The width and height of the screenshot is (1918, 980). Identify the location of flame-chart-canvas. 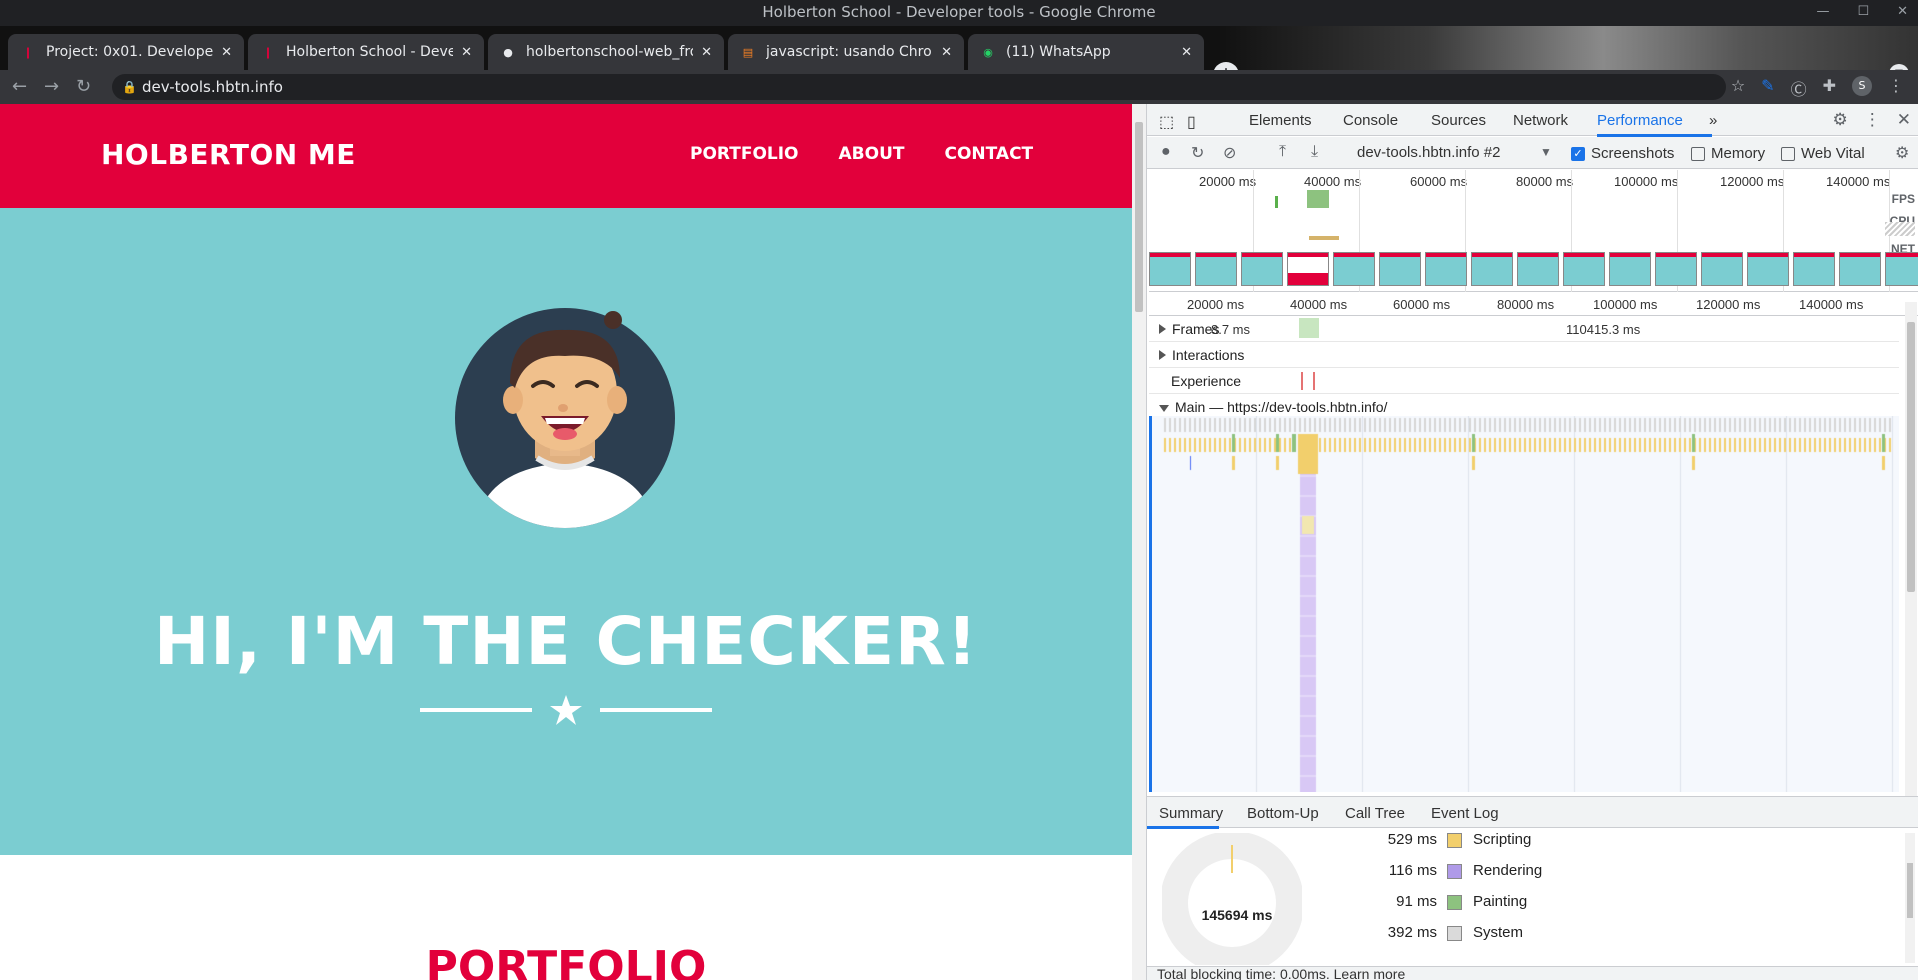
(1525, 604).